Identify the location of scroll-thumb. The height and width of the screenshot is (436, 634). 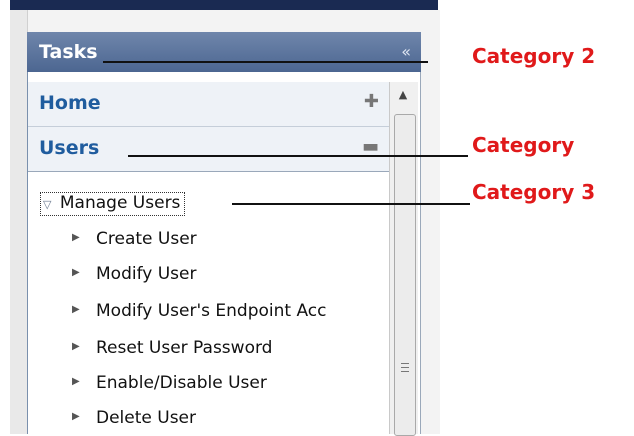
(405, 275).